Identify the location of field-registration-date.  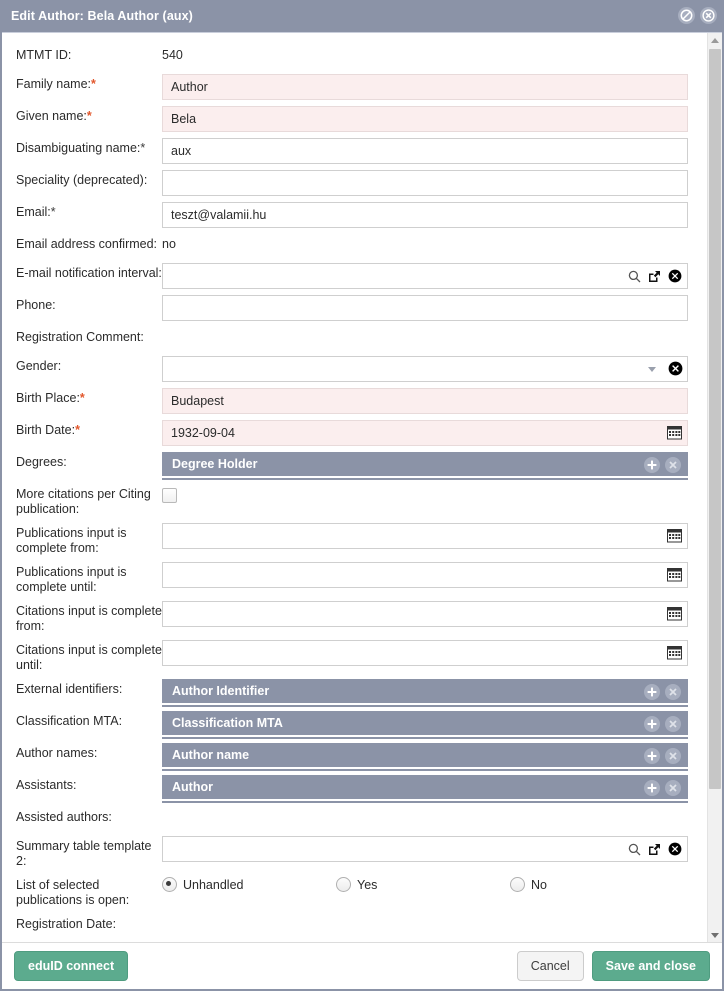
(425, 924).